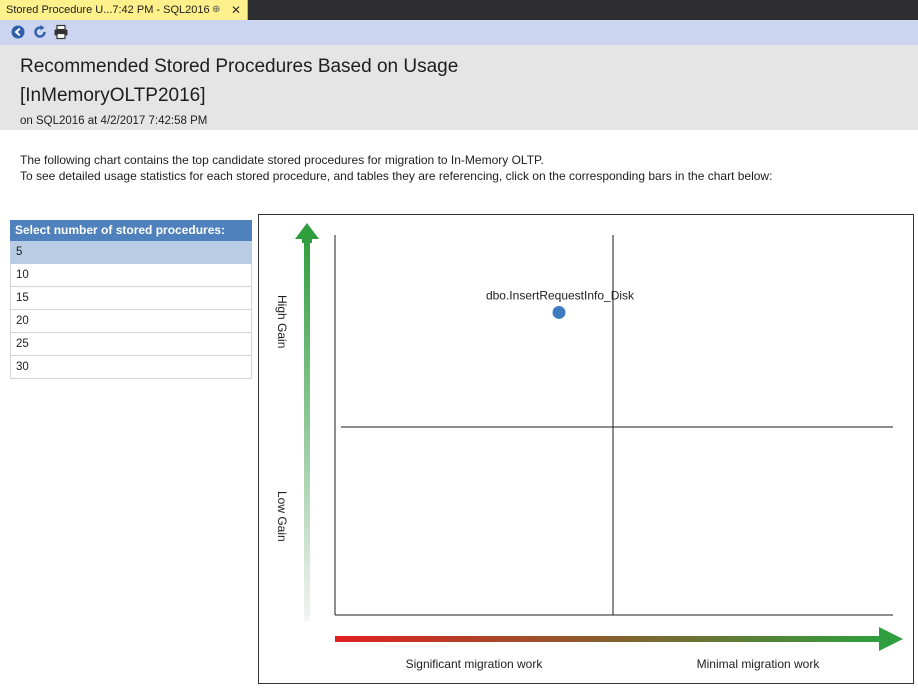 The height and width of the screenshot is (688, 918). Describe the element at coordinates (131, 230) in the screenshot. I see `selector-header: Select number of stored procedures:` at that location.